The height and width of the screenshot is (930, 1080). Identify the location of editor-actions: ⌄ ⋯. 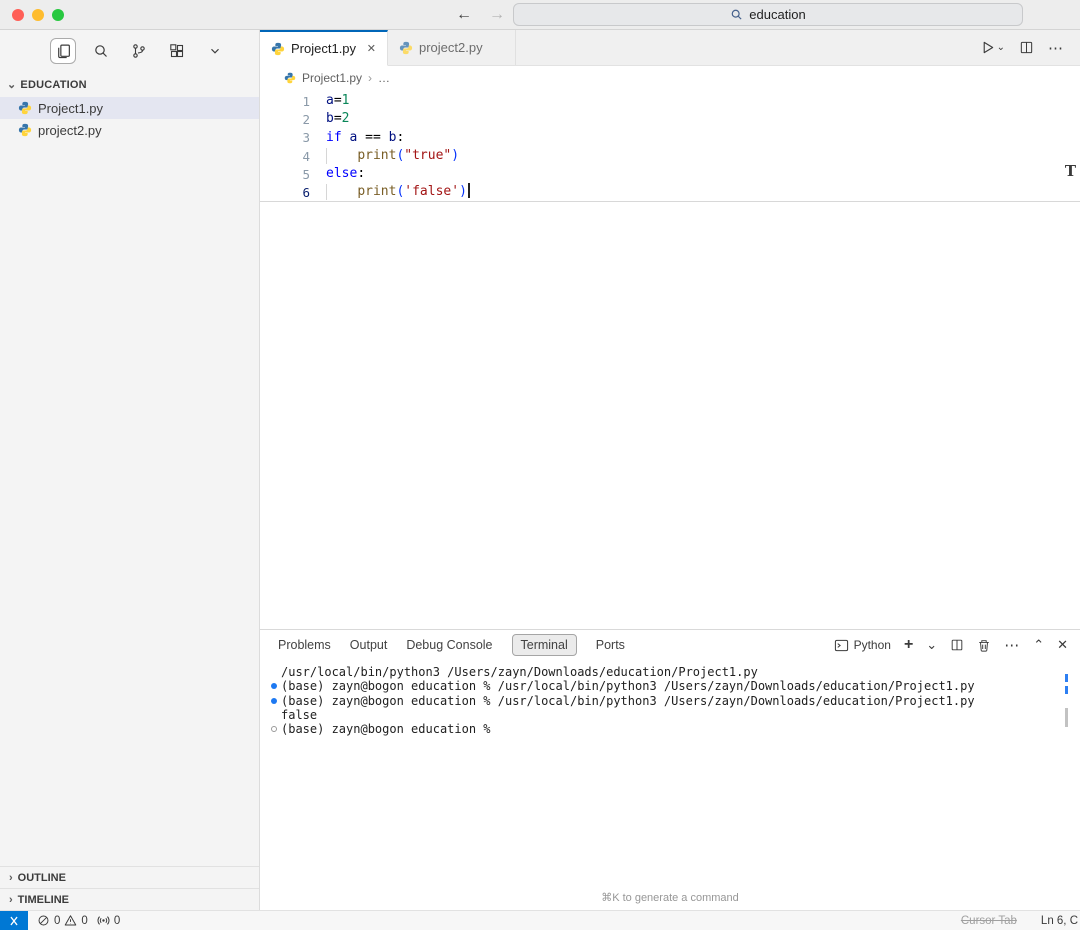
(1030, 47).